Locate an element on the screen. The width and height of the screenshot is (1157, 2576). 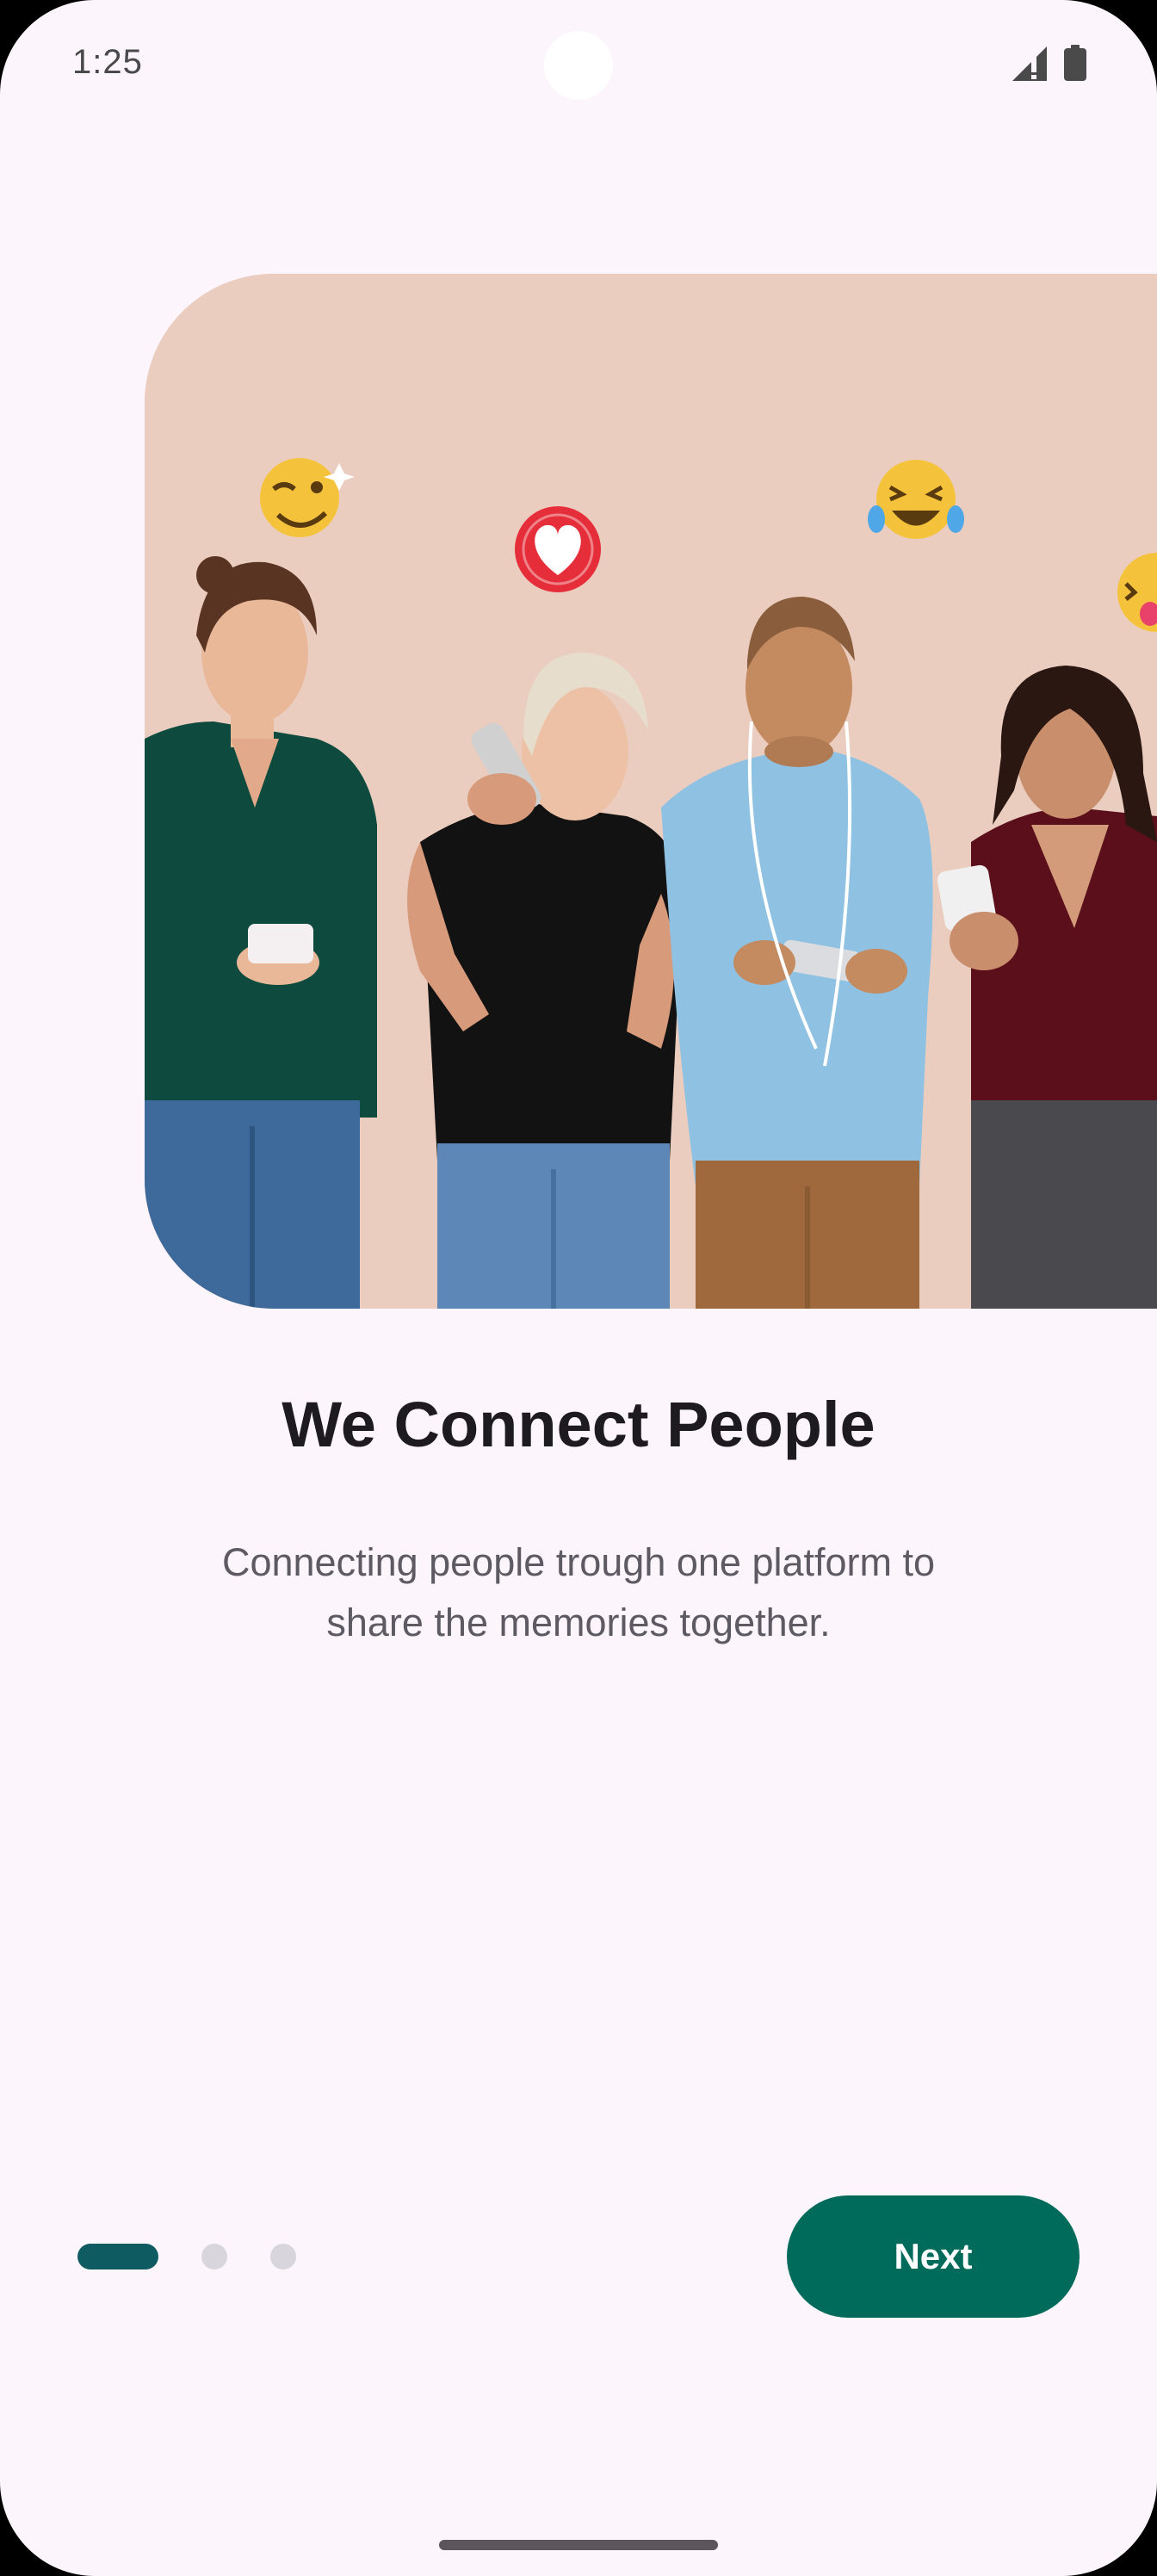
camera-cutout is located at coordinates (579, 65).